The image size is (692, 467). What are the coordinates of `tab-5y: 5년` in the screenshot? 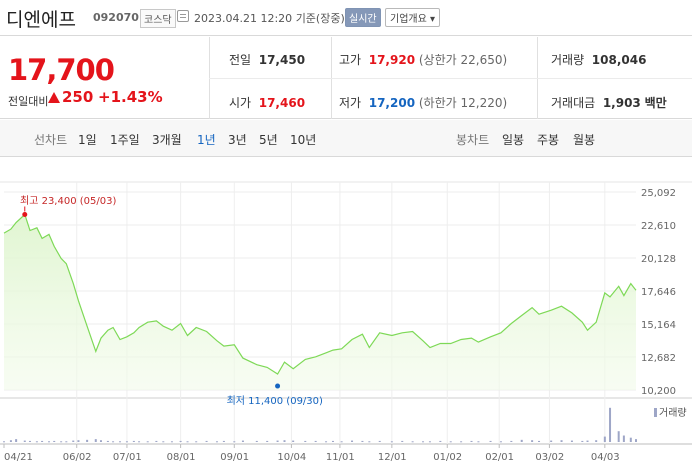 It's located at (268, 139).